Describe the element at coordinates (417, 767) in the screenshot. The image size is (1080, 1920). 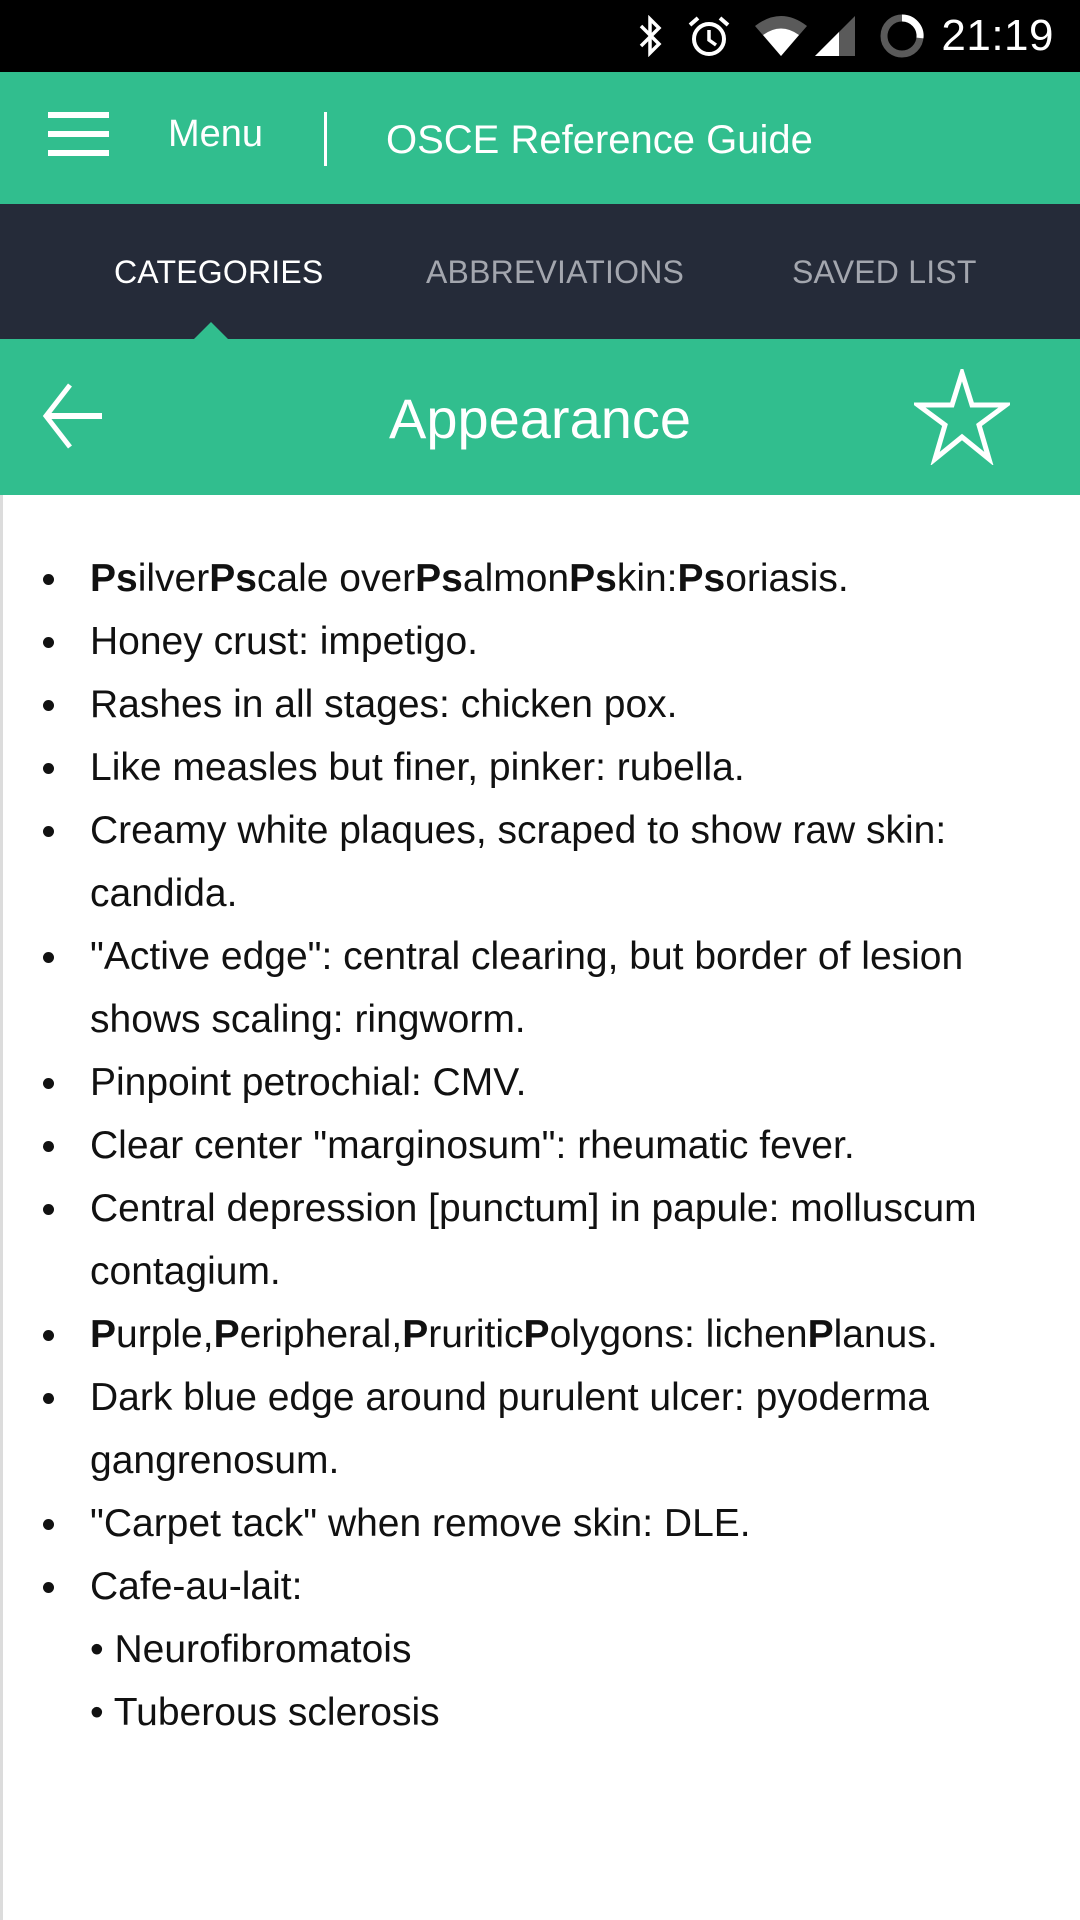
I see `item-text: Like measles but finer, pinker: rubella.` at that location.